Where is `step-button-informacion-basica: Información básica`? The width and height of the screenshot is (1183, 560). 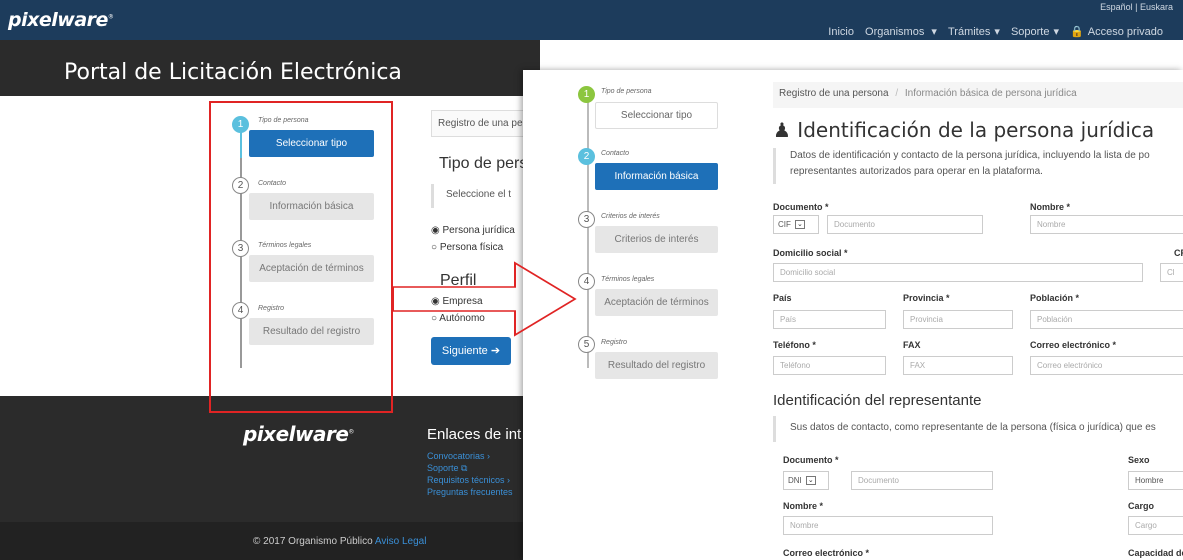 step-button-informacion-basica: Información básica is located at coordinates (656, 176).